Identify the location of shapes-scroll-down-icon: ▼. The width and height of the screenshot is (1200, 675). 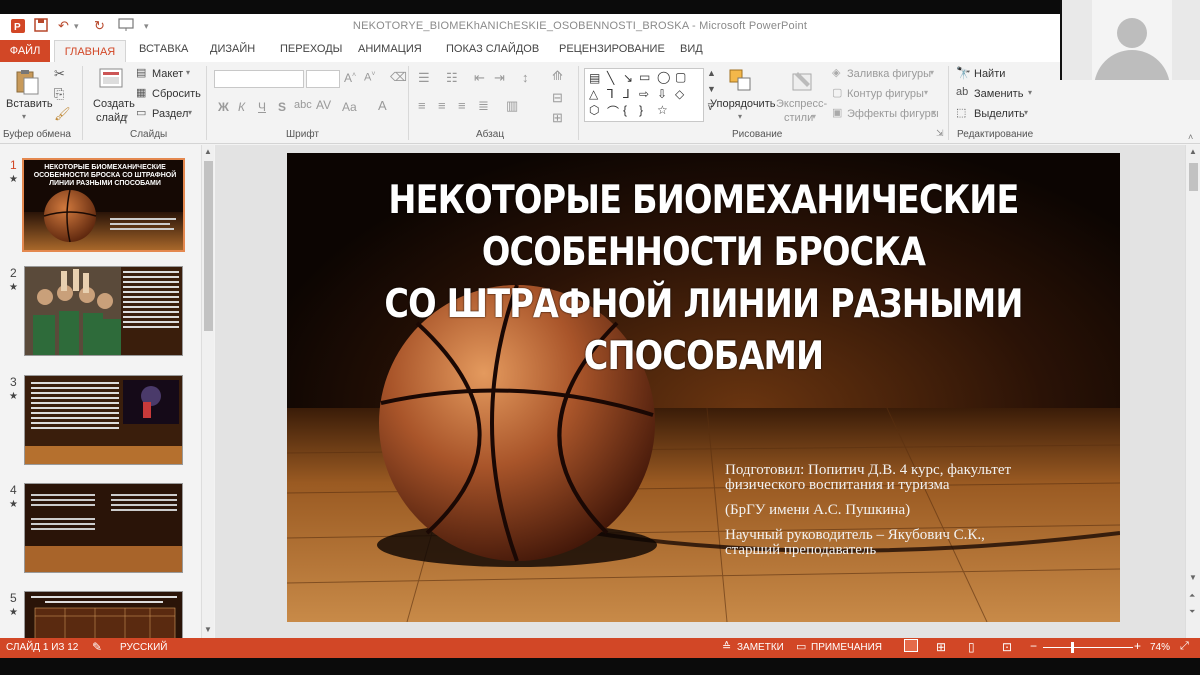
(711, 89).